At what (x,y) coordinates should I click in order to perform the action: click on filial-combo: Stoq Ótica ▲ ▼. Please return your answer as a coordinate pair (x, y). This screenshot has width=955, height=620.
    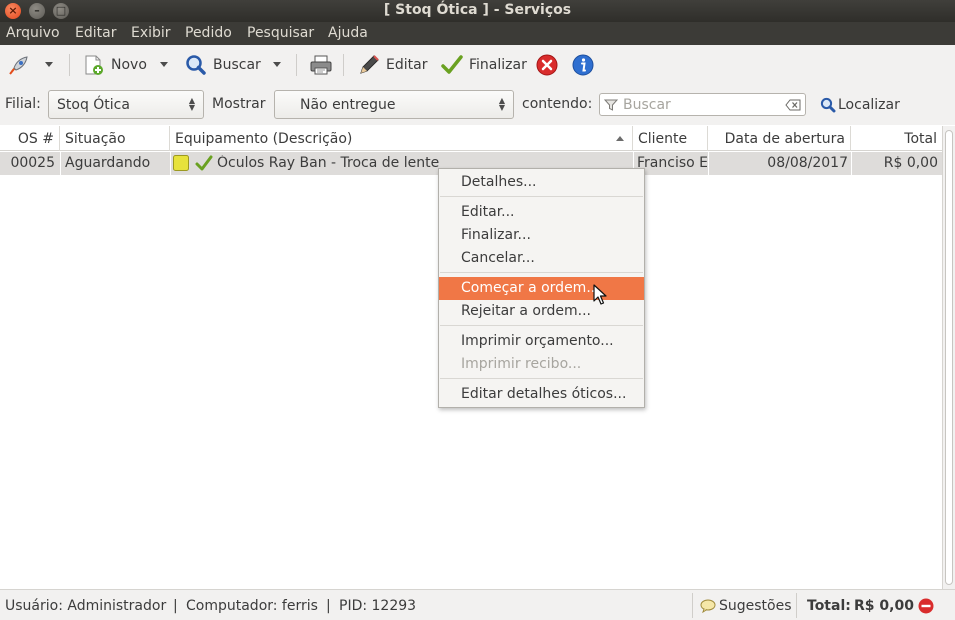
    Looking at the image, I should click on (126, 104).